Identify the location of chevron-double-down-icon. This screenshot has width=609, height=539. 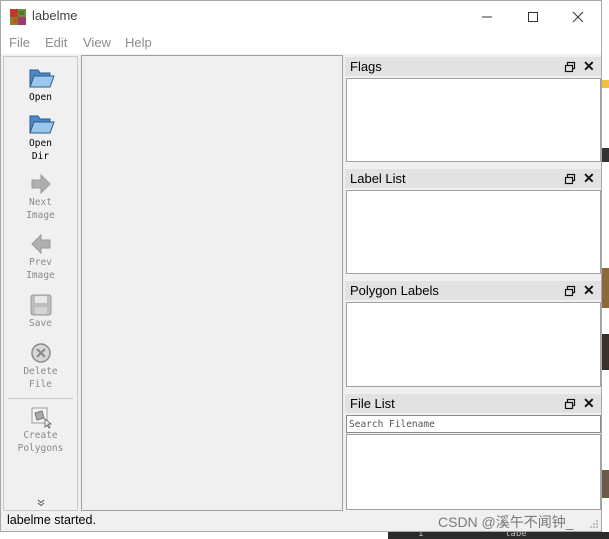
(40, 504).